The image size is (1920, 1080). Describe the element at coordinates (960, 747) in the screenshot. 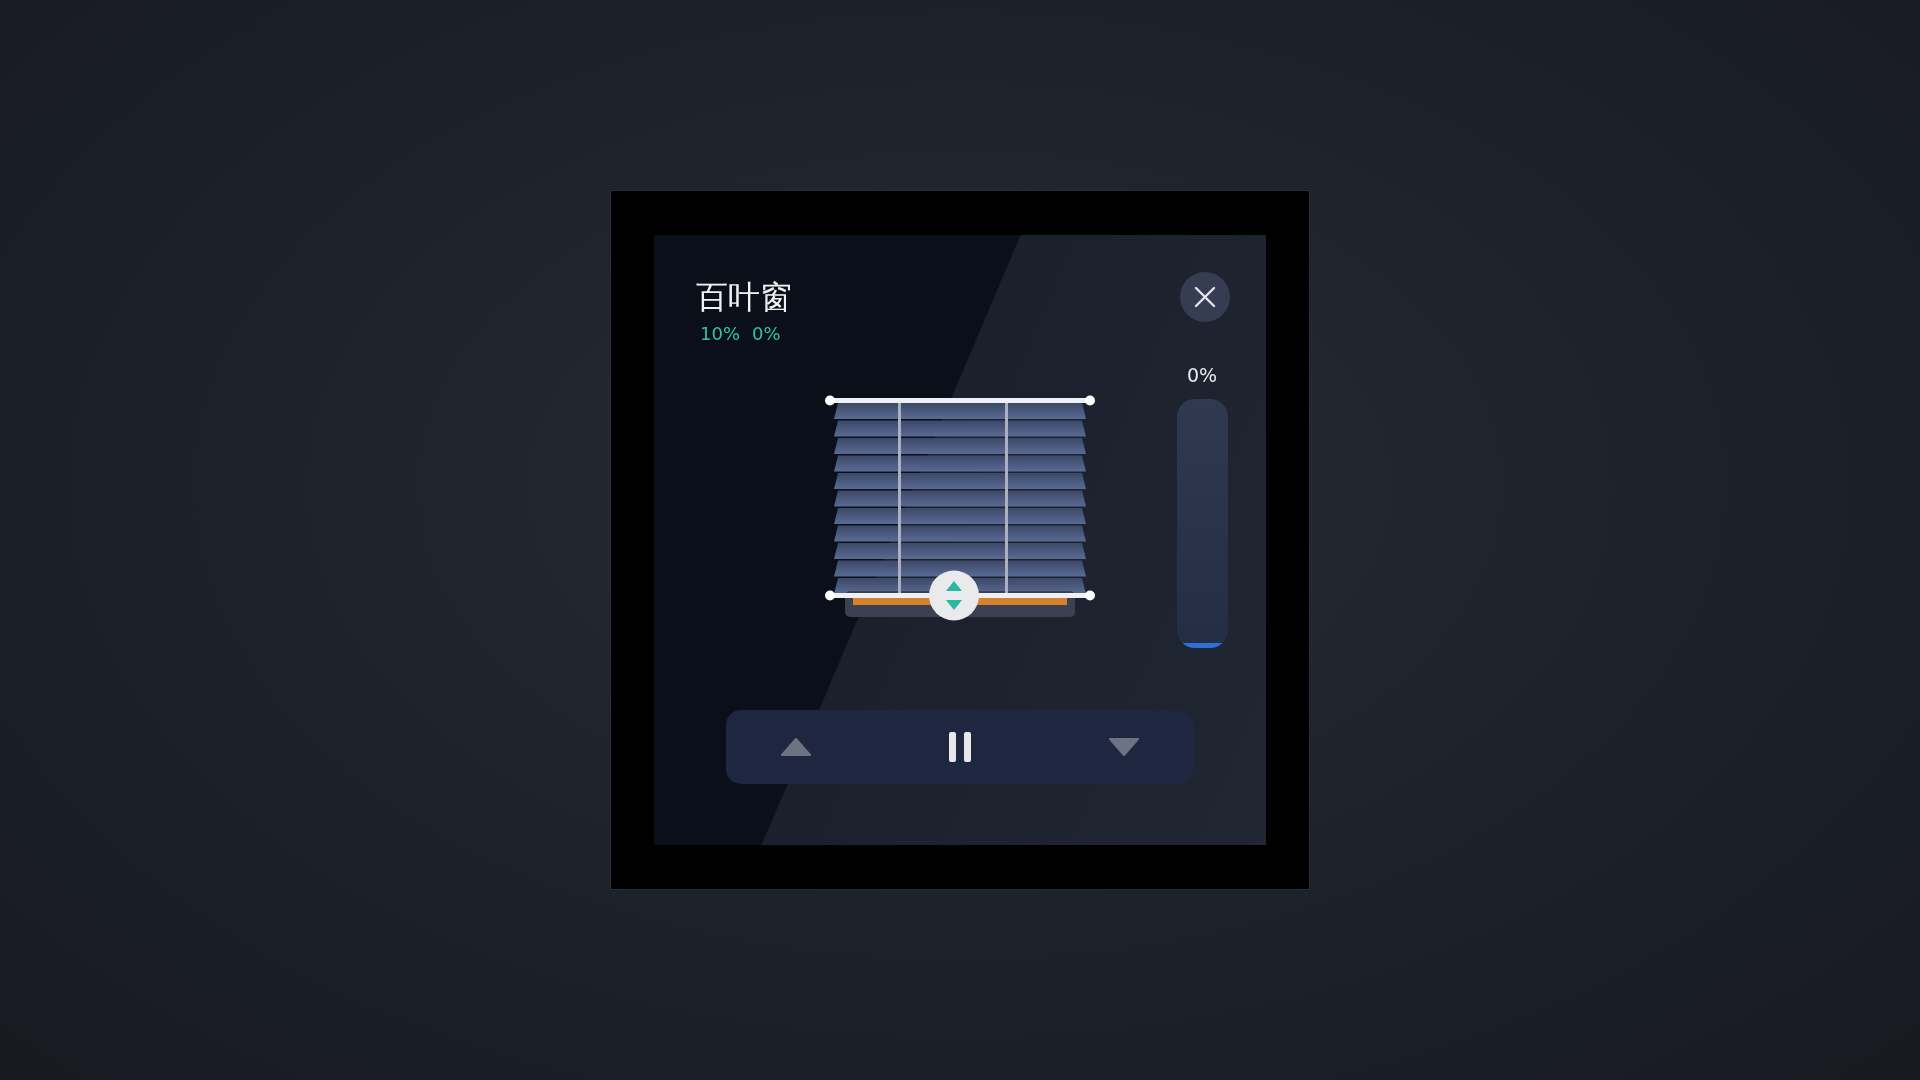

I see `pause-icon` at that location.